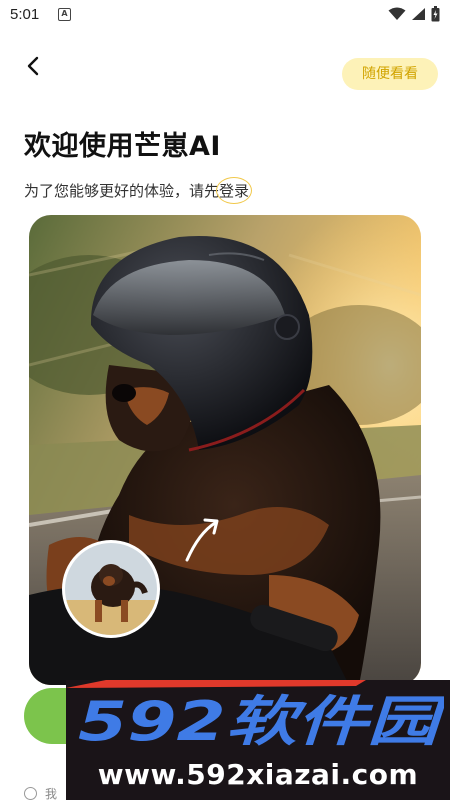 This screenshot has width=450, height=800. What do you see at coordinates (40, 793) in the screenshot?
I see `agreement-row: 我` at bounding box center [40, 793].